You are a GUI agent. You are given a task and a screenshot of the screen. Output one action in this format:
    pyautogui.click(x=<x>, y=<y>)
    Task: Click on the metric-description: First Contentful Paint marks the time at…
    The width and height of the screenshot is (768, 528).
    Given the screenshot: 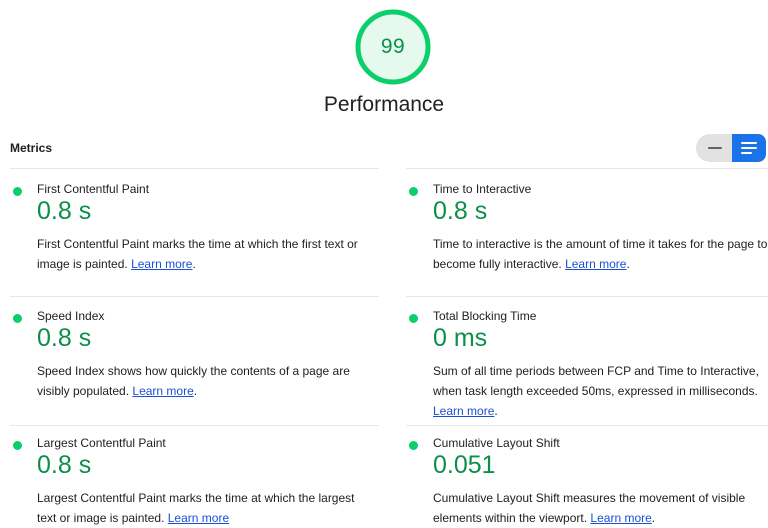 What is the action you would take?
    pyautogui.click(x=197, y=254)
    